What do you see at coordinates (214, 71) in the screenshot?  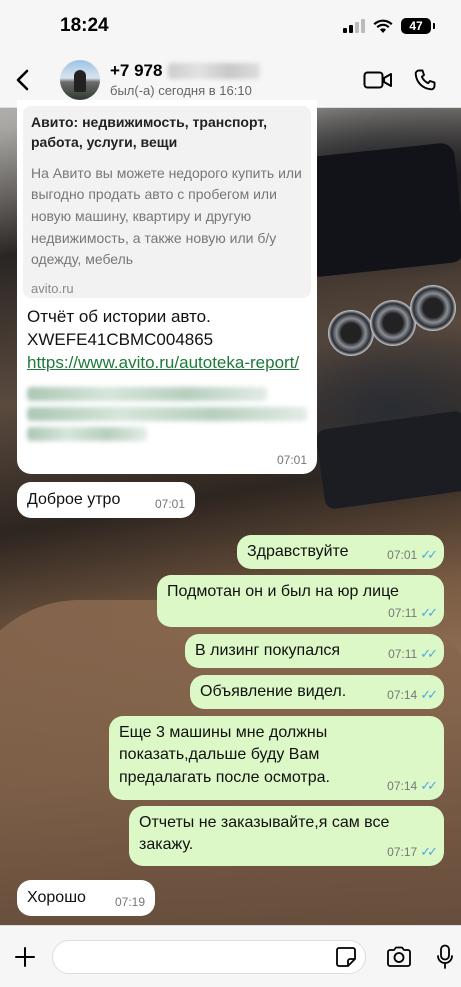 I see `redacted-number` at bounding box center [214, 71].